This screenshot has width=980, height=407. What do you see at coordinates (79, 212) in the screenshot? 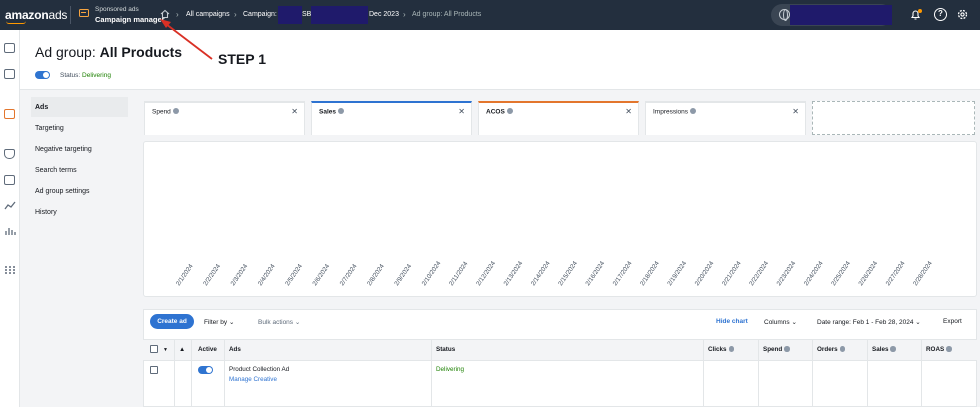
I see `nav-item-history: History` at bounding box center [79, 212].